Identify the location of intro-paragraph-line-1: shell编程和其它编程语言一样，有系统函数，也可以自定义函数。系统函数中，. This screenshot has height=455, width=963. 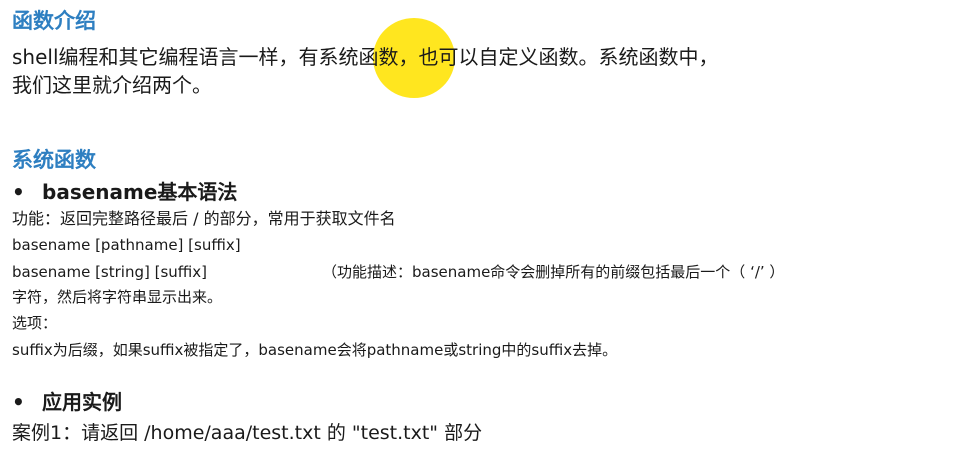
(365, 57).